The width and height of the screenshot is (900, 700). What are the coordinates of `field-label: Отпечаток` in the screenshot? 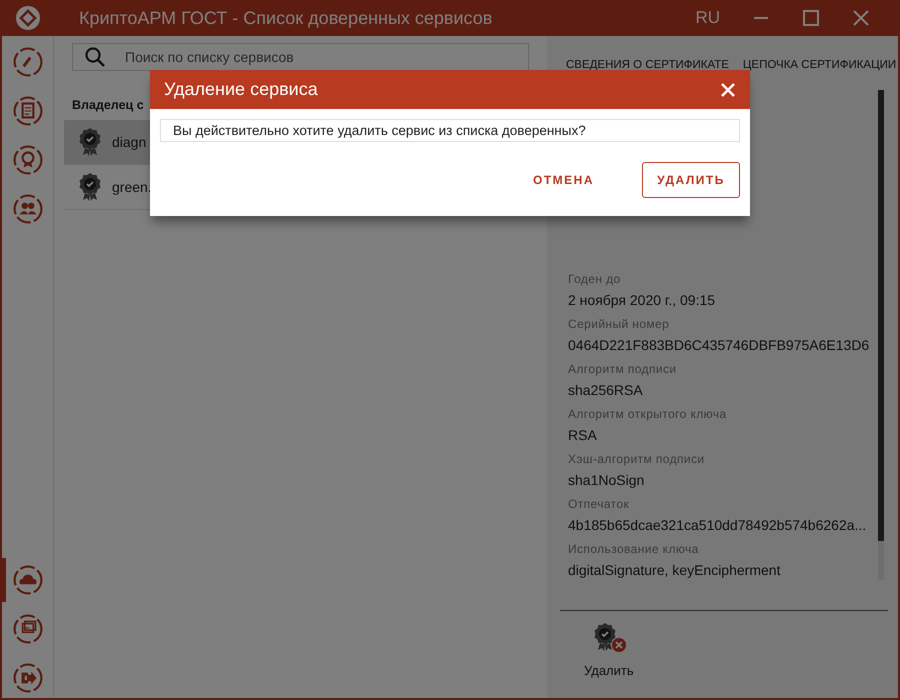 It's located at (599, 504).